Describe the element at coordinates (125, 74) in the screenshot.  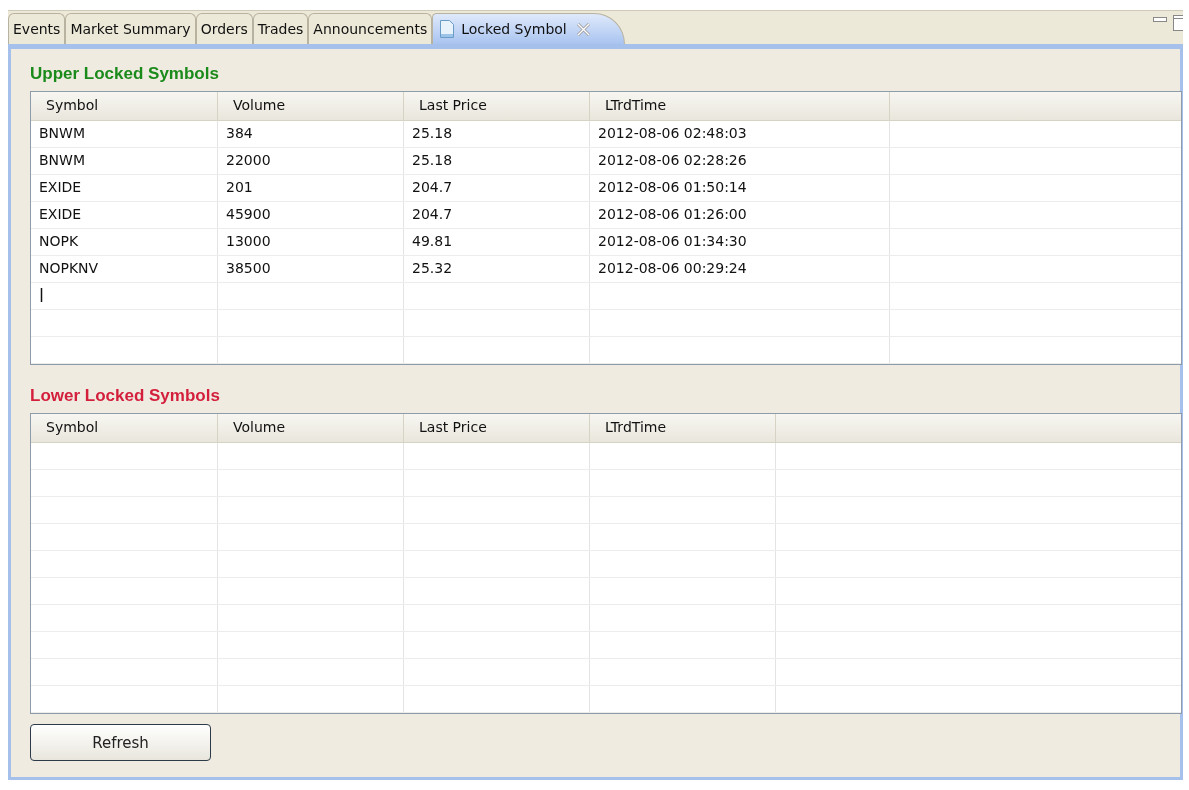
I see `section-title: Upper Locked Symbols` at that location.